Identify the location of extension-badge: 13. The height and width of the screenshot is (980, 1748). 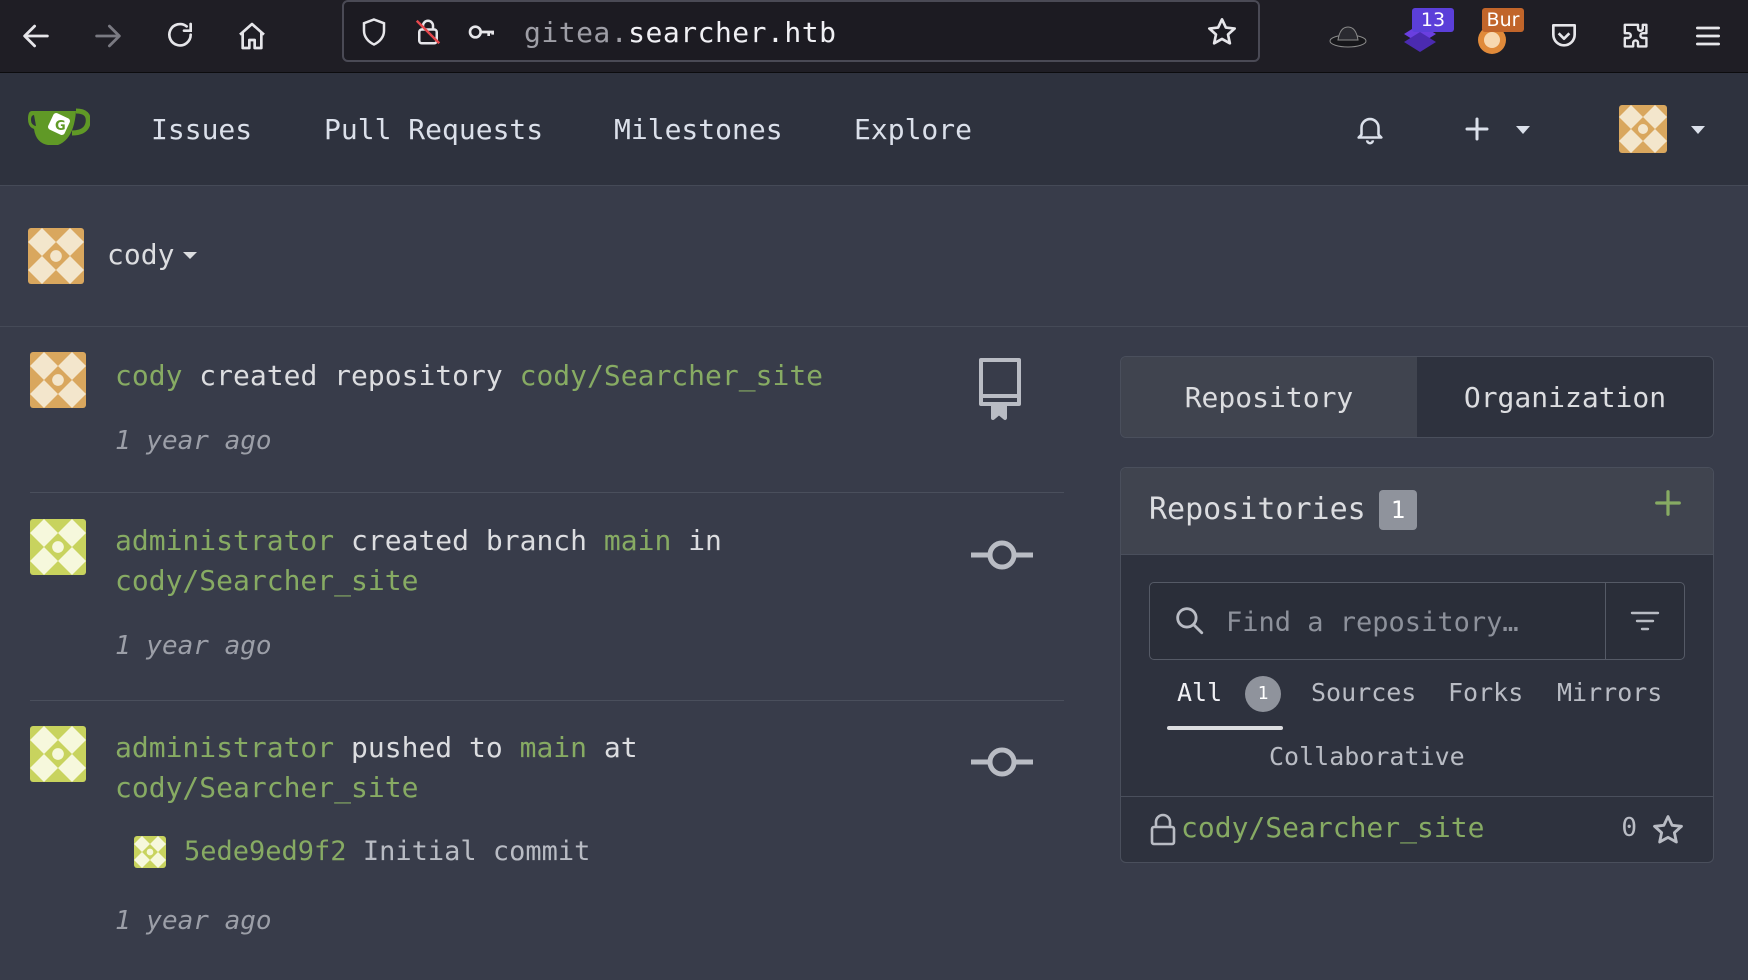
(1433, 20).